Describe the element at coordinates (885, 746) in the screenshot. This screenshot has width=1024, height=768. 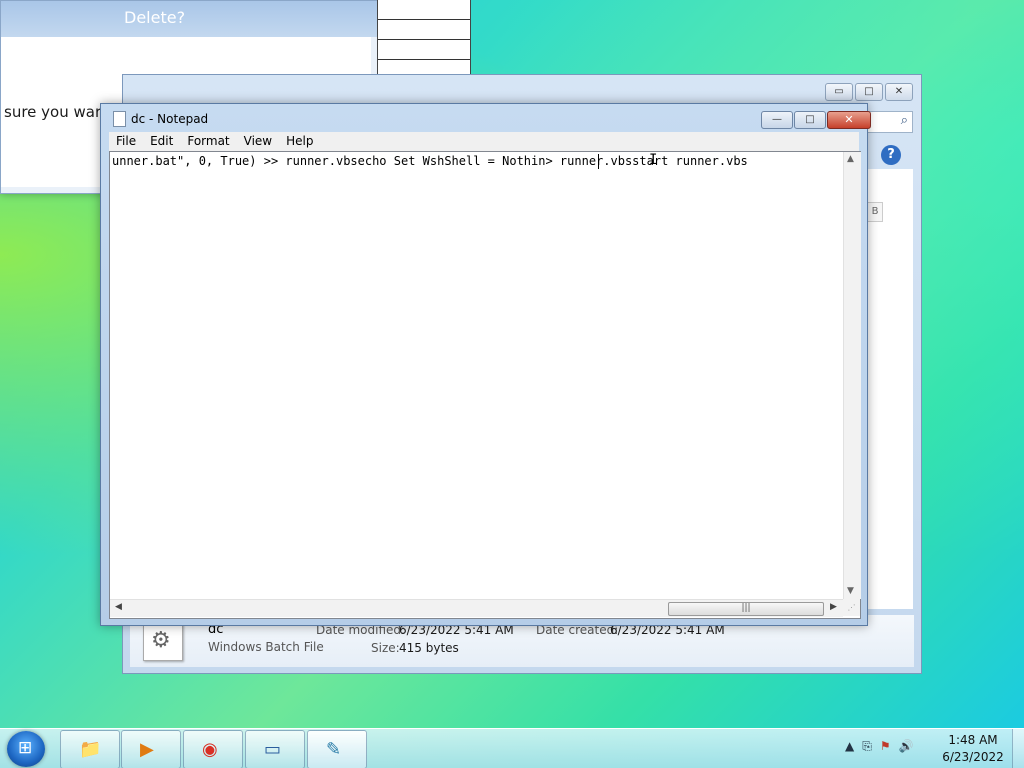
I see `action-center-flag-icon: ⚑` at that location.